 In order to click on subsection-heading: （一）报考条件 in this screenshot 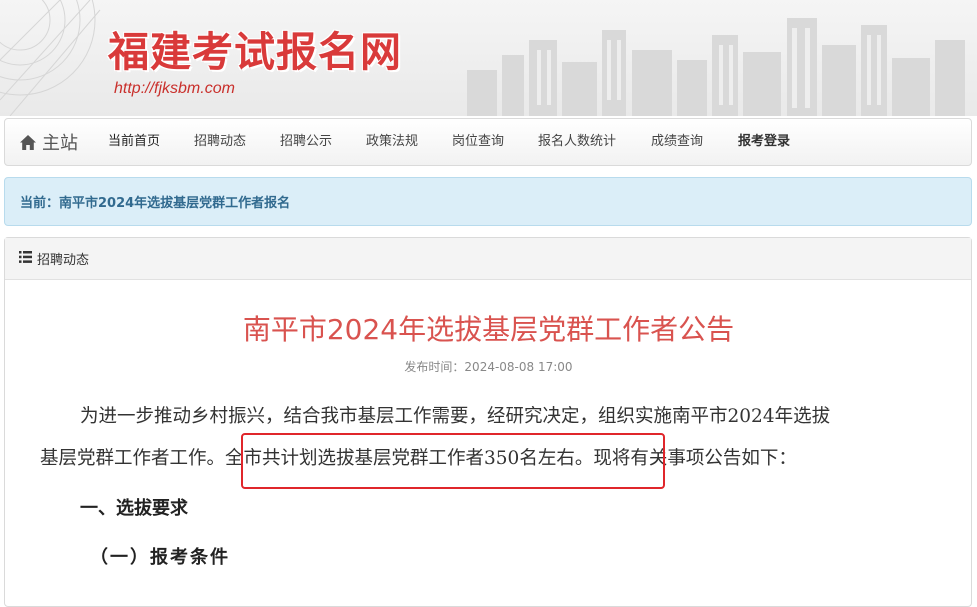, I will do `click(160, 557)`.